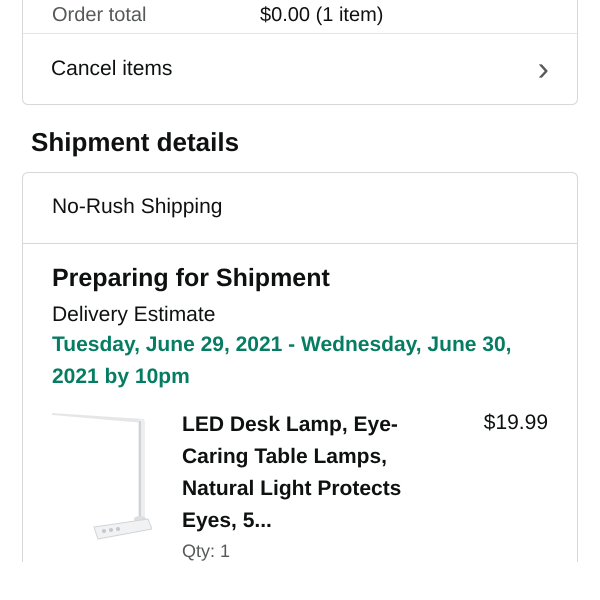 This screenshot has width=600, height=600. What do you see at coordinates (516, 423) in the screenshot?
I see `price: $19.99` at bounding box center [516, 423].